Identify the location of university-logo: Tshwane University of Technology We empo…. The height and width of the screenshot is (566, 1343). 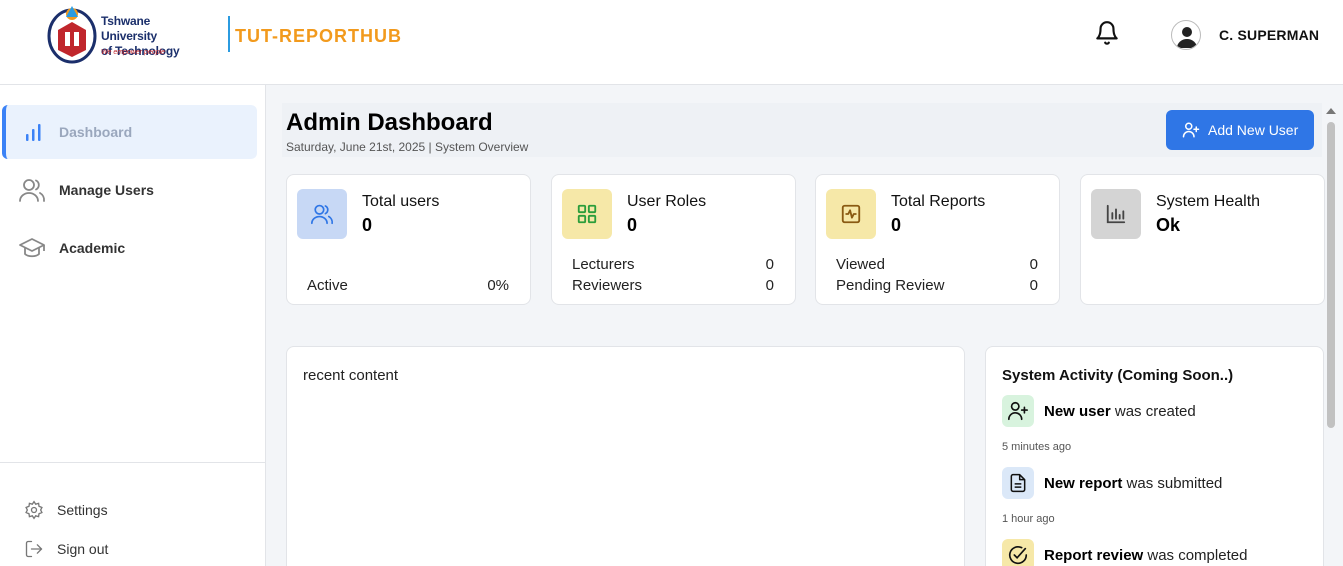
(122, 33).